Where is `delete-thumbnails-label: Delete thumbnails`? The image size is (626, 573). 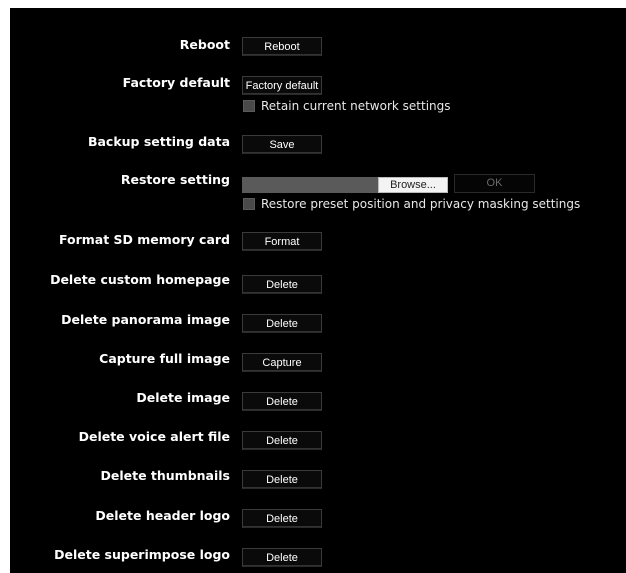
delete-thumbnails-label: Delete thumbnails is located at coordinates (165, 475).